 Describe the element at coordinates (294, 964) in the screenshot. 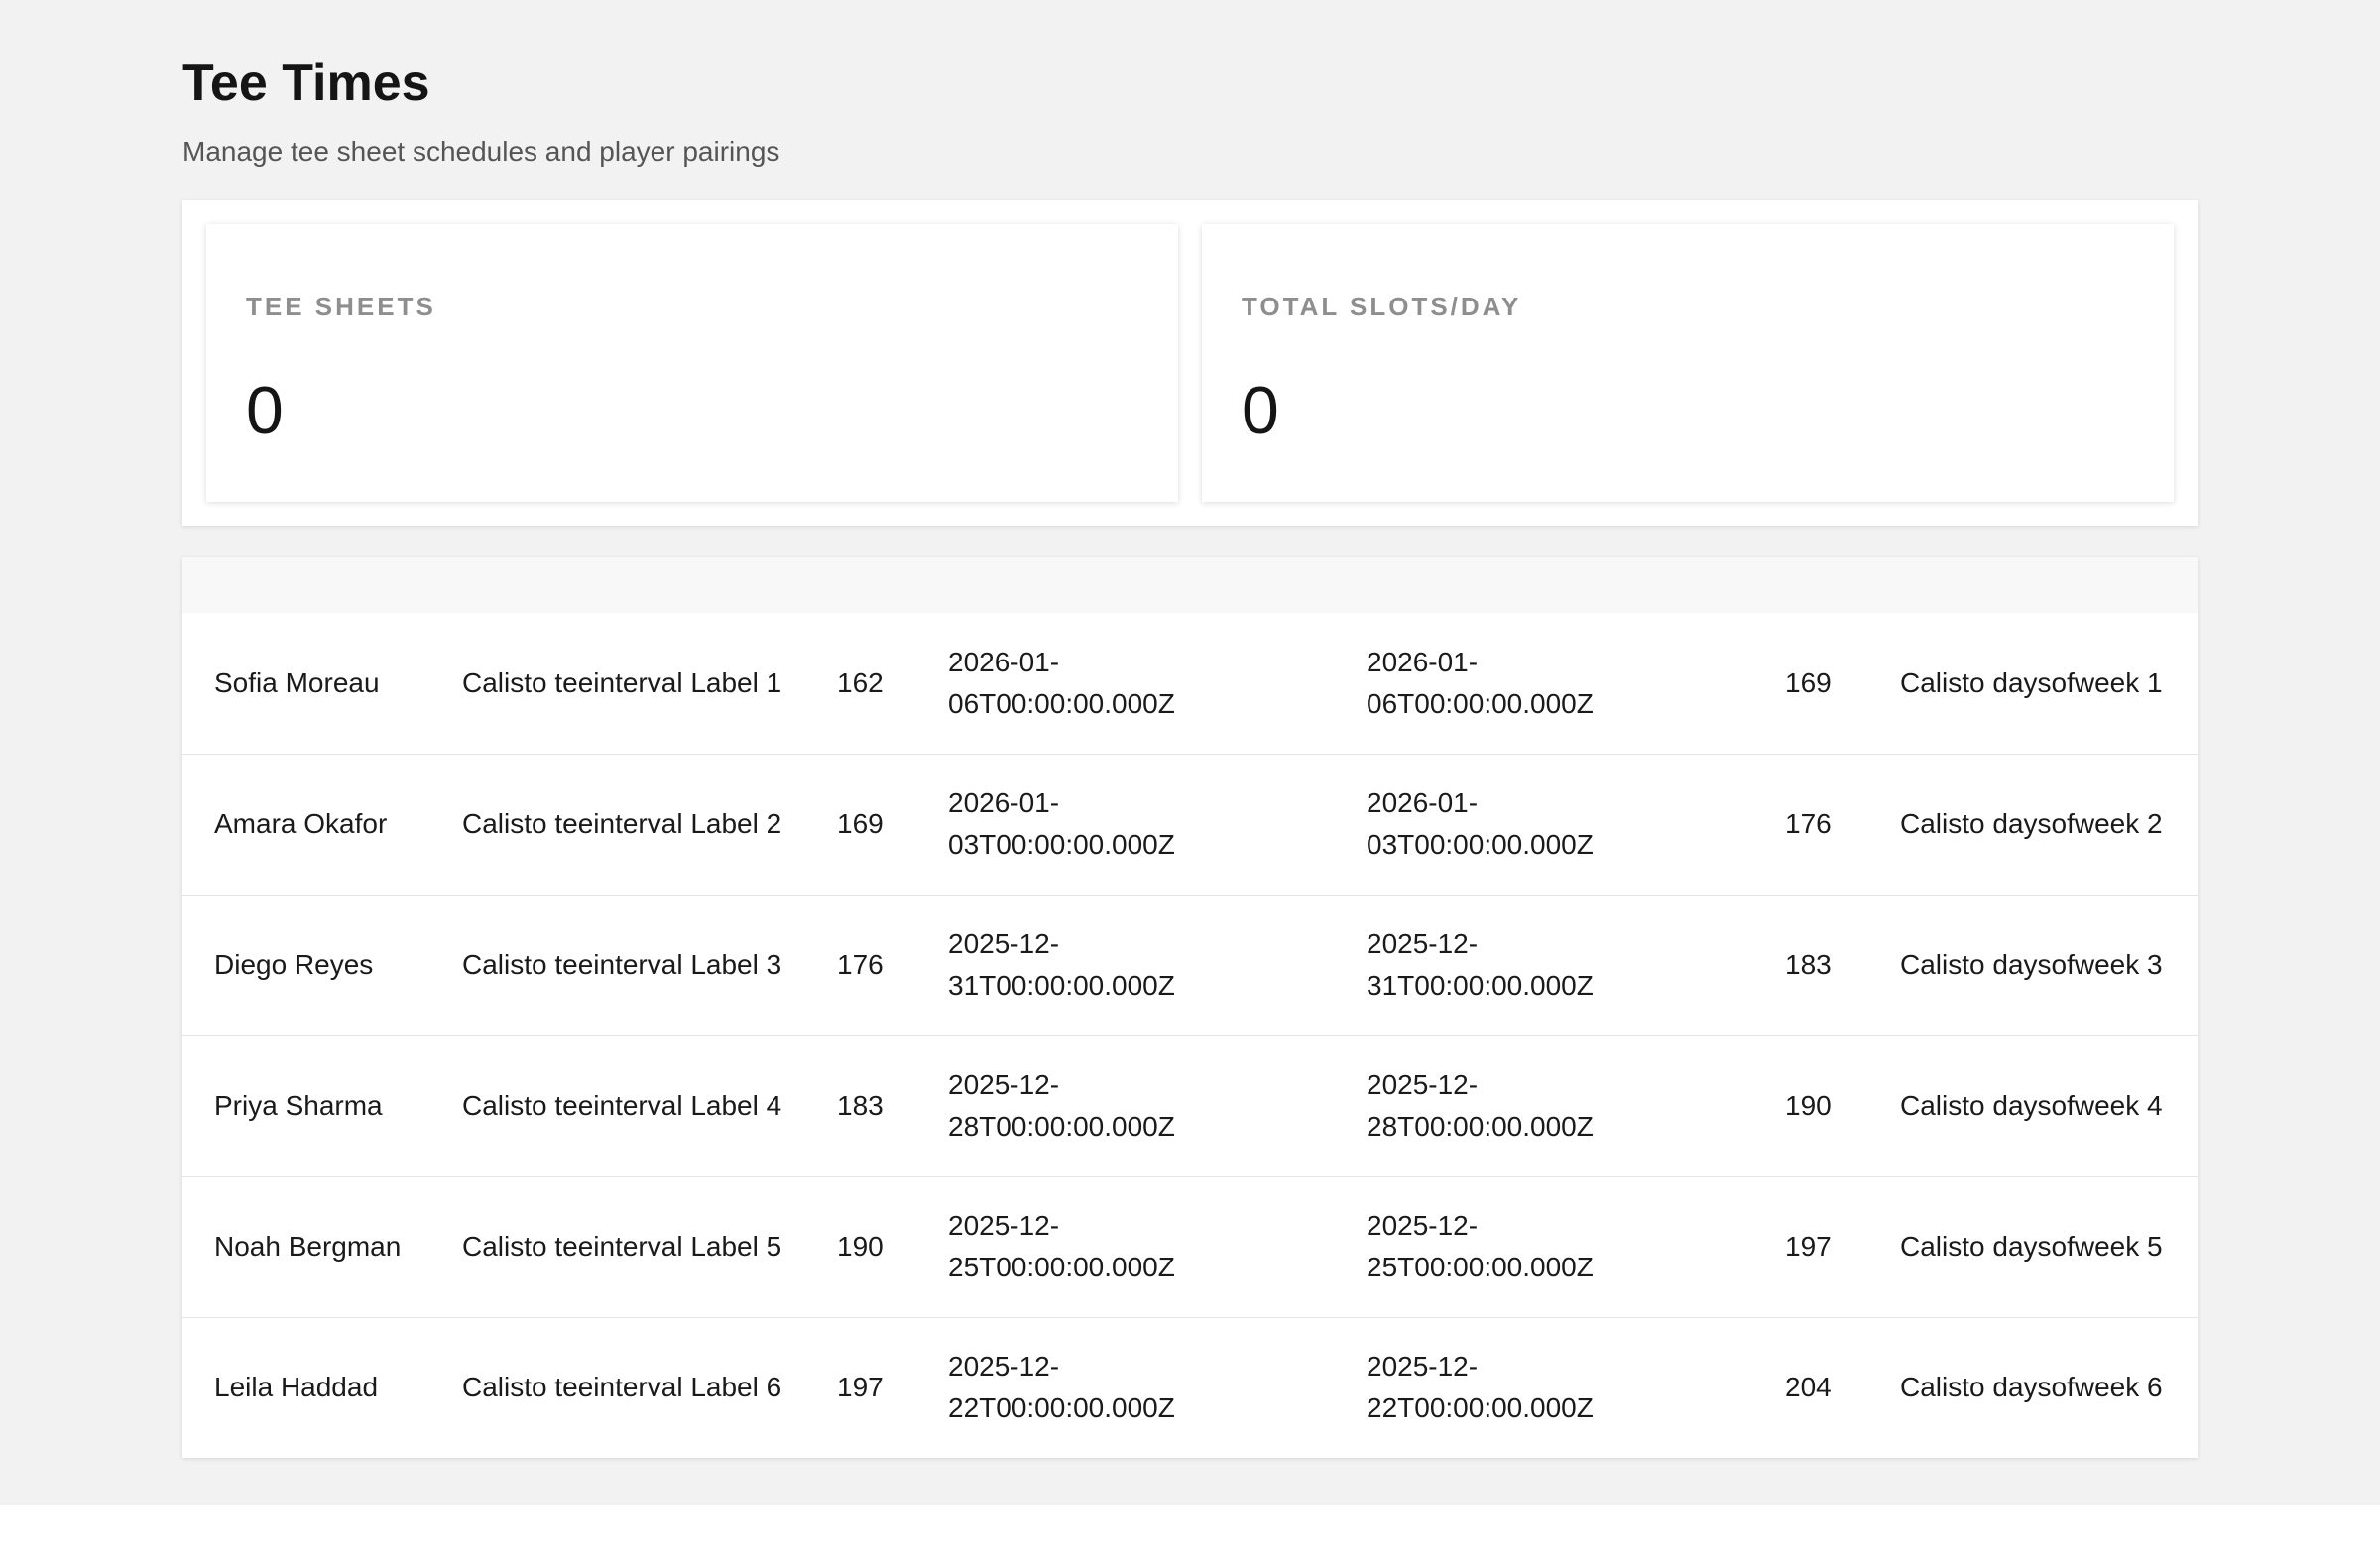

I see `player-name-cell: Diego Reyes` at that location.